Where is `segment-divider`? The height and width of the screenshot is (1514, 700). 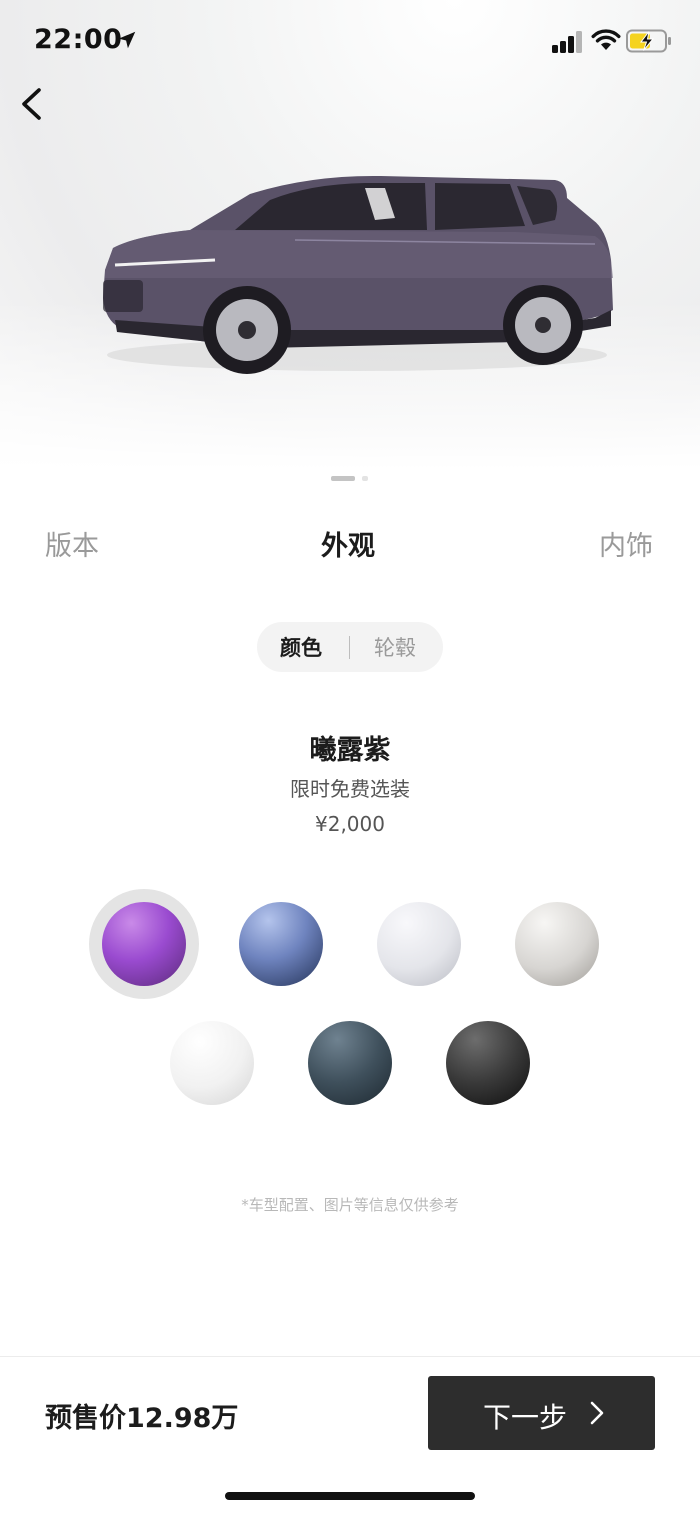
segment-divider is located at coordinates (349, 647).